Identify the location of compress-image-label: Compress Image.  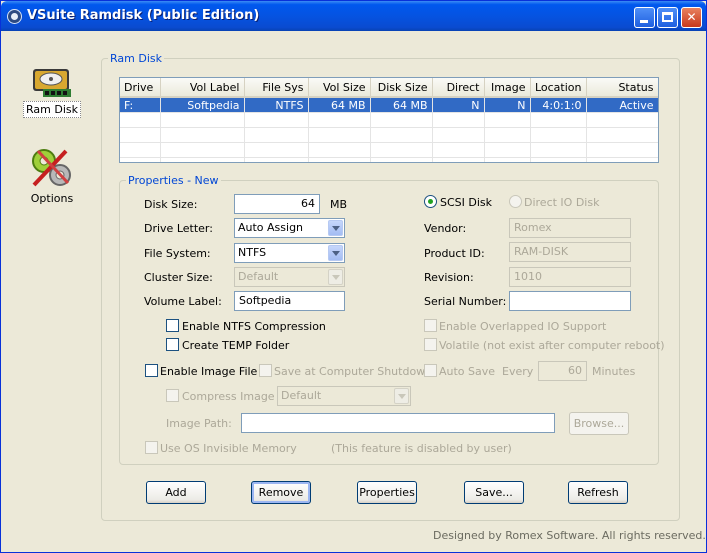
(228, 396).